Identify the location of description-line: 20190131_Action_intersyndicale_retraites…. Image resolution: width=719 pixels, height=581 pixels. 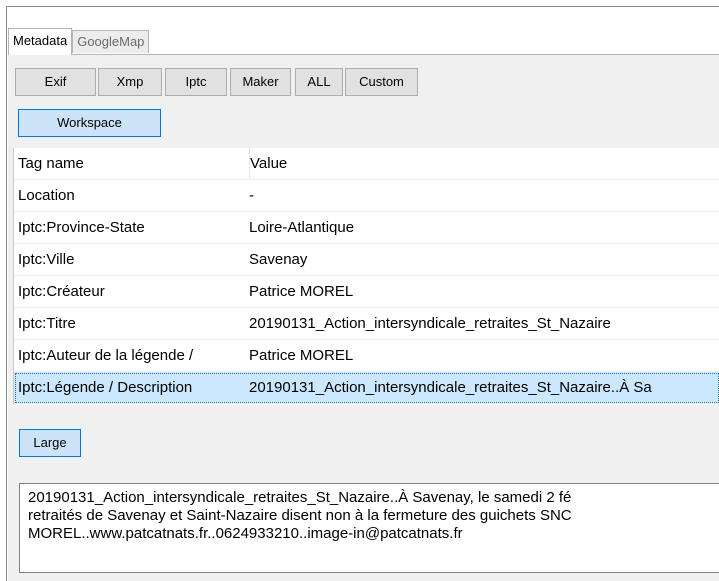
(300, 497).